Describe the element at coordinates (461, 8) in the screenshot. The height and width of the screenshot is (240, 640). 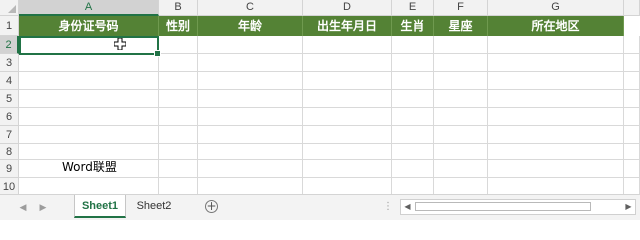
I see `column-header-f: F` at that location.